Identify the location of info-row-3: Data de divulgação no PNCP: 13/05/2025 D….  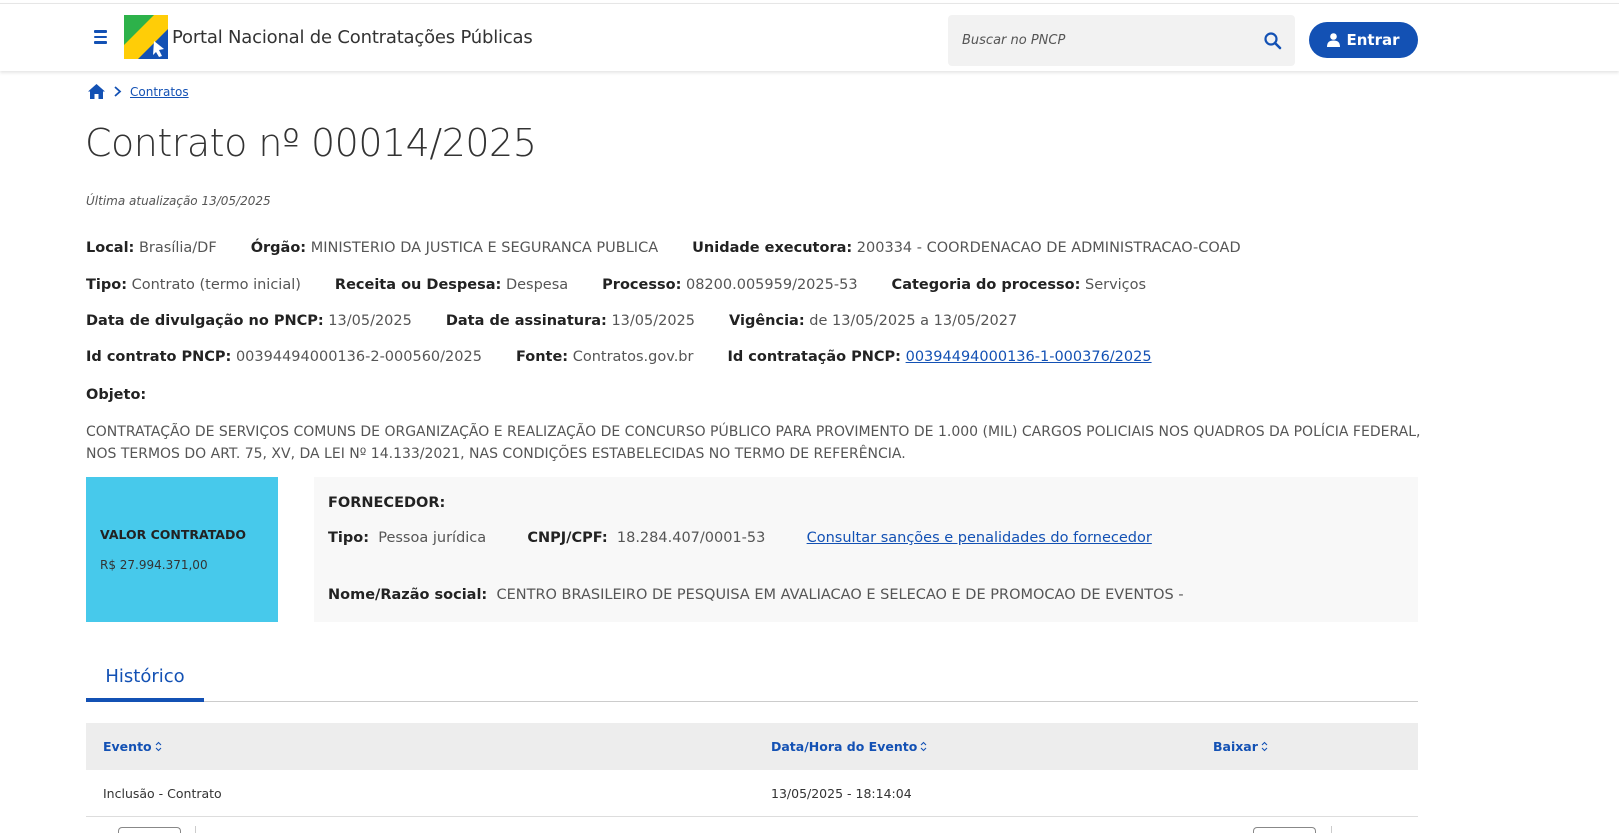
(568, 321).